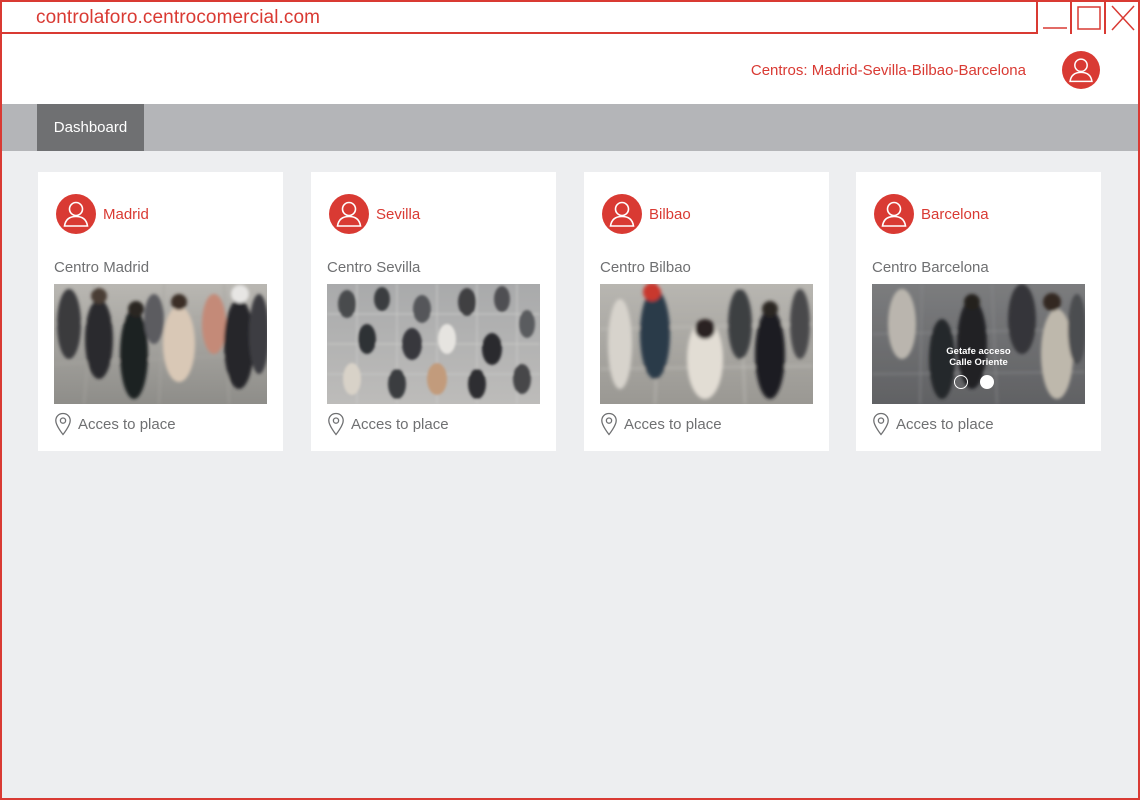  I want to click on minimize-button, so click(1053, 18).